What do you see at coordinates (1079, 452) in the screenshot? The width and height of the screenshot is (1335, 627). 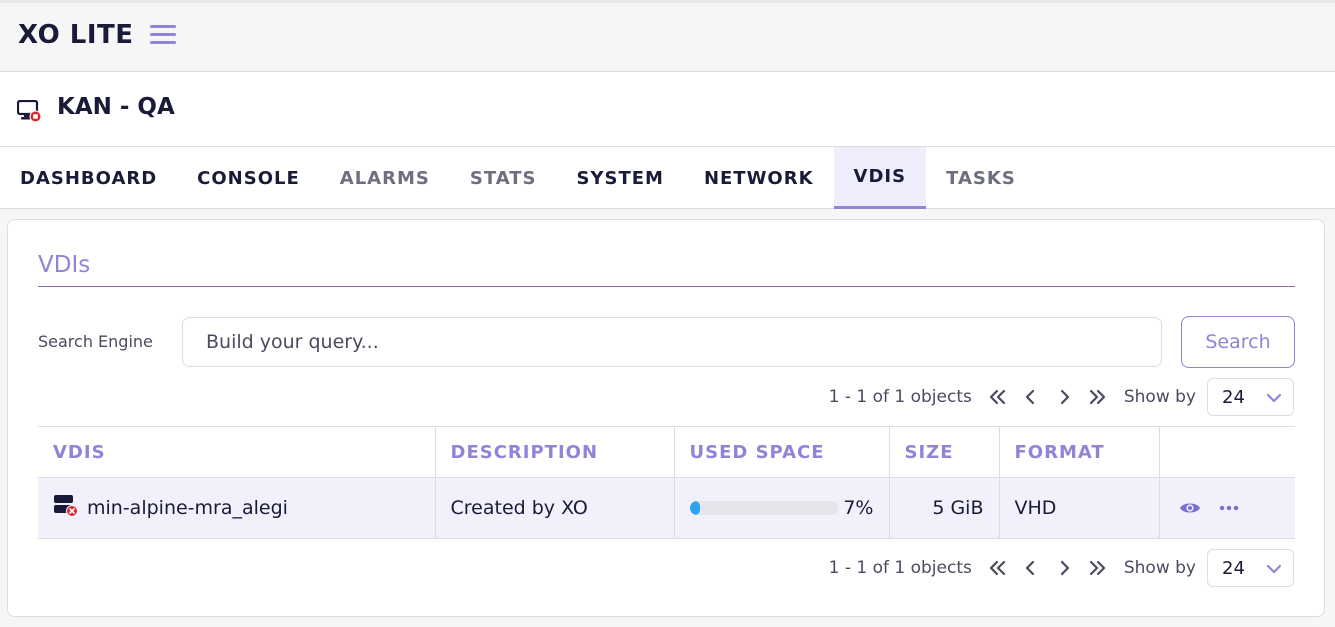 I see `column-header-format: FORMAT` at bounding box center [1079, 452].